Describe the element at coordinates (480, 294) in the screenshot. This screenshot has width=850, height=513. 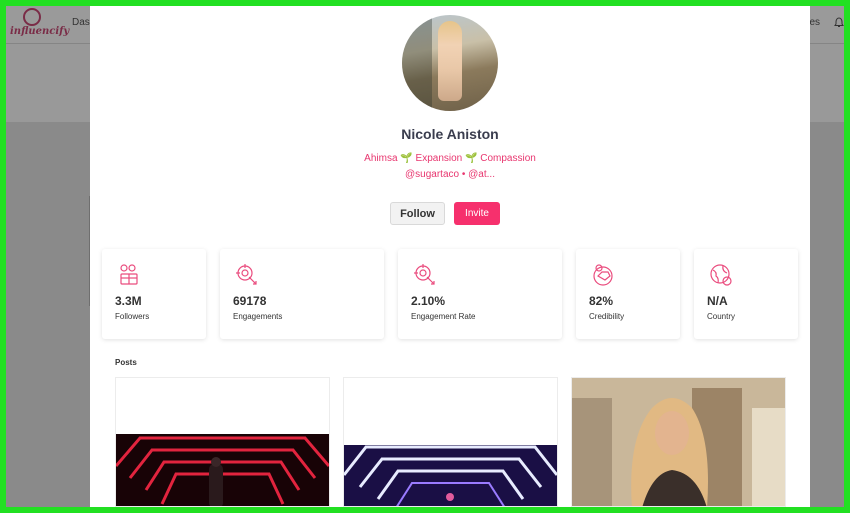
I see `stat-card-engagement-rate: 2.10% Engagement Rate` at that location.